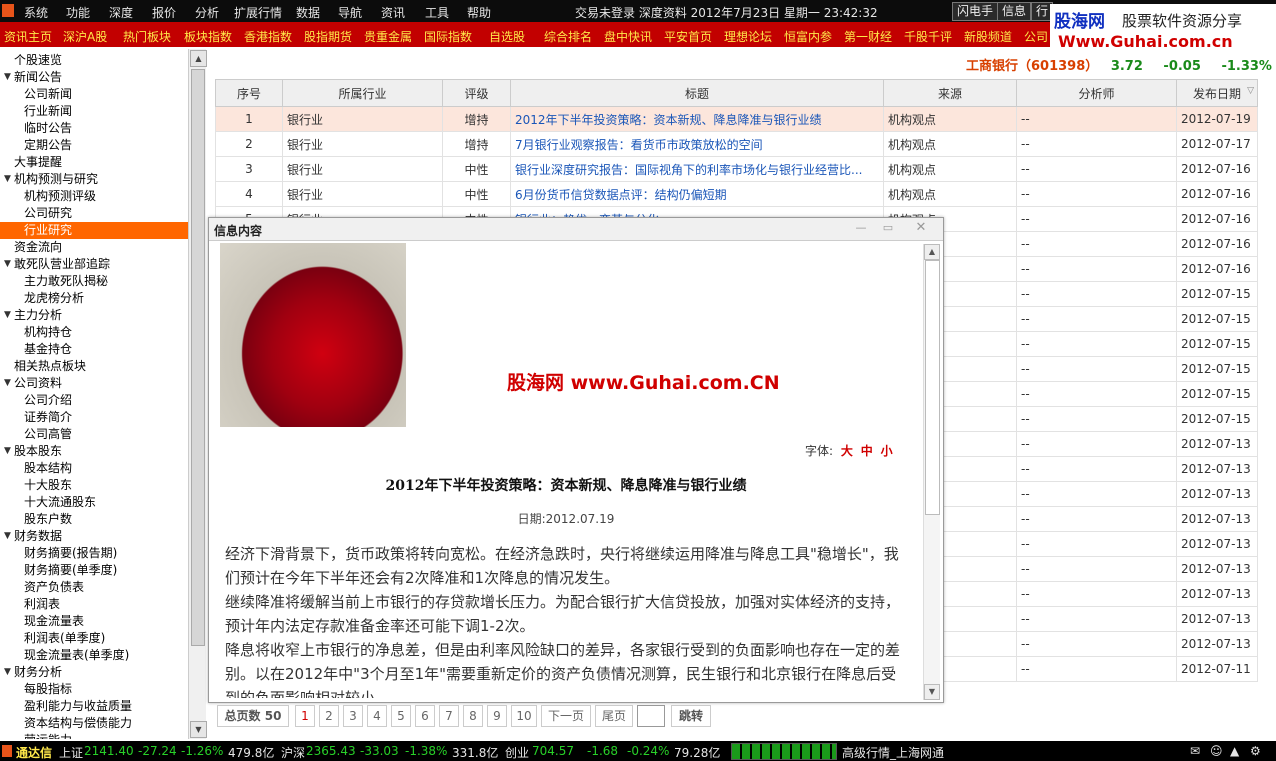  What do you see at coordinates (94, 315) in the screenshot?
I see `sidebar-item: ▼ 主力分析` at bounding box center [94, 315].